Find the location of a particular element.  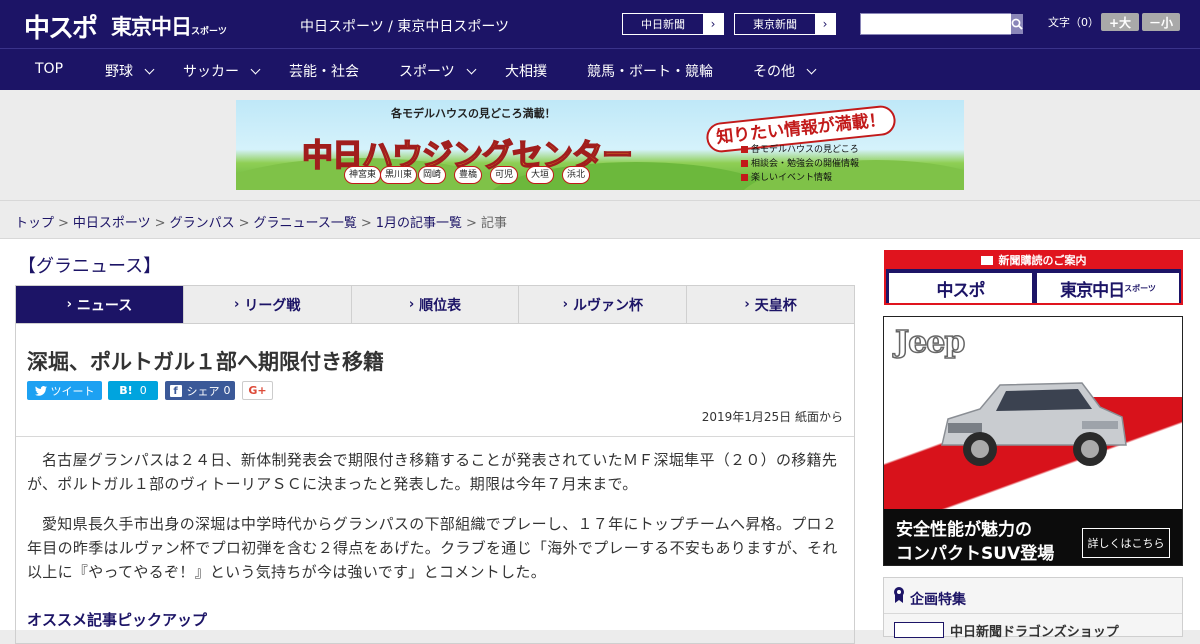

nav-item-top: TOP is located at coordinates (49, 69).